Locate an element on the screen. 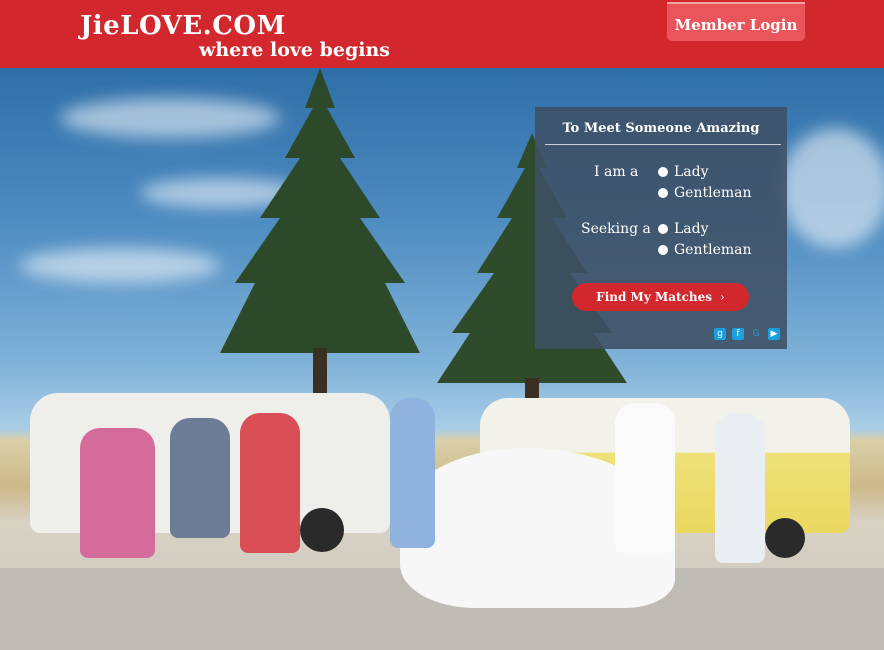  iam-label: I am a is located at coordinates (616, 172).